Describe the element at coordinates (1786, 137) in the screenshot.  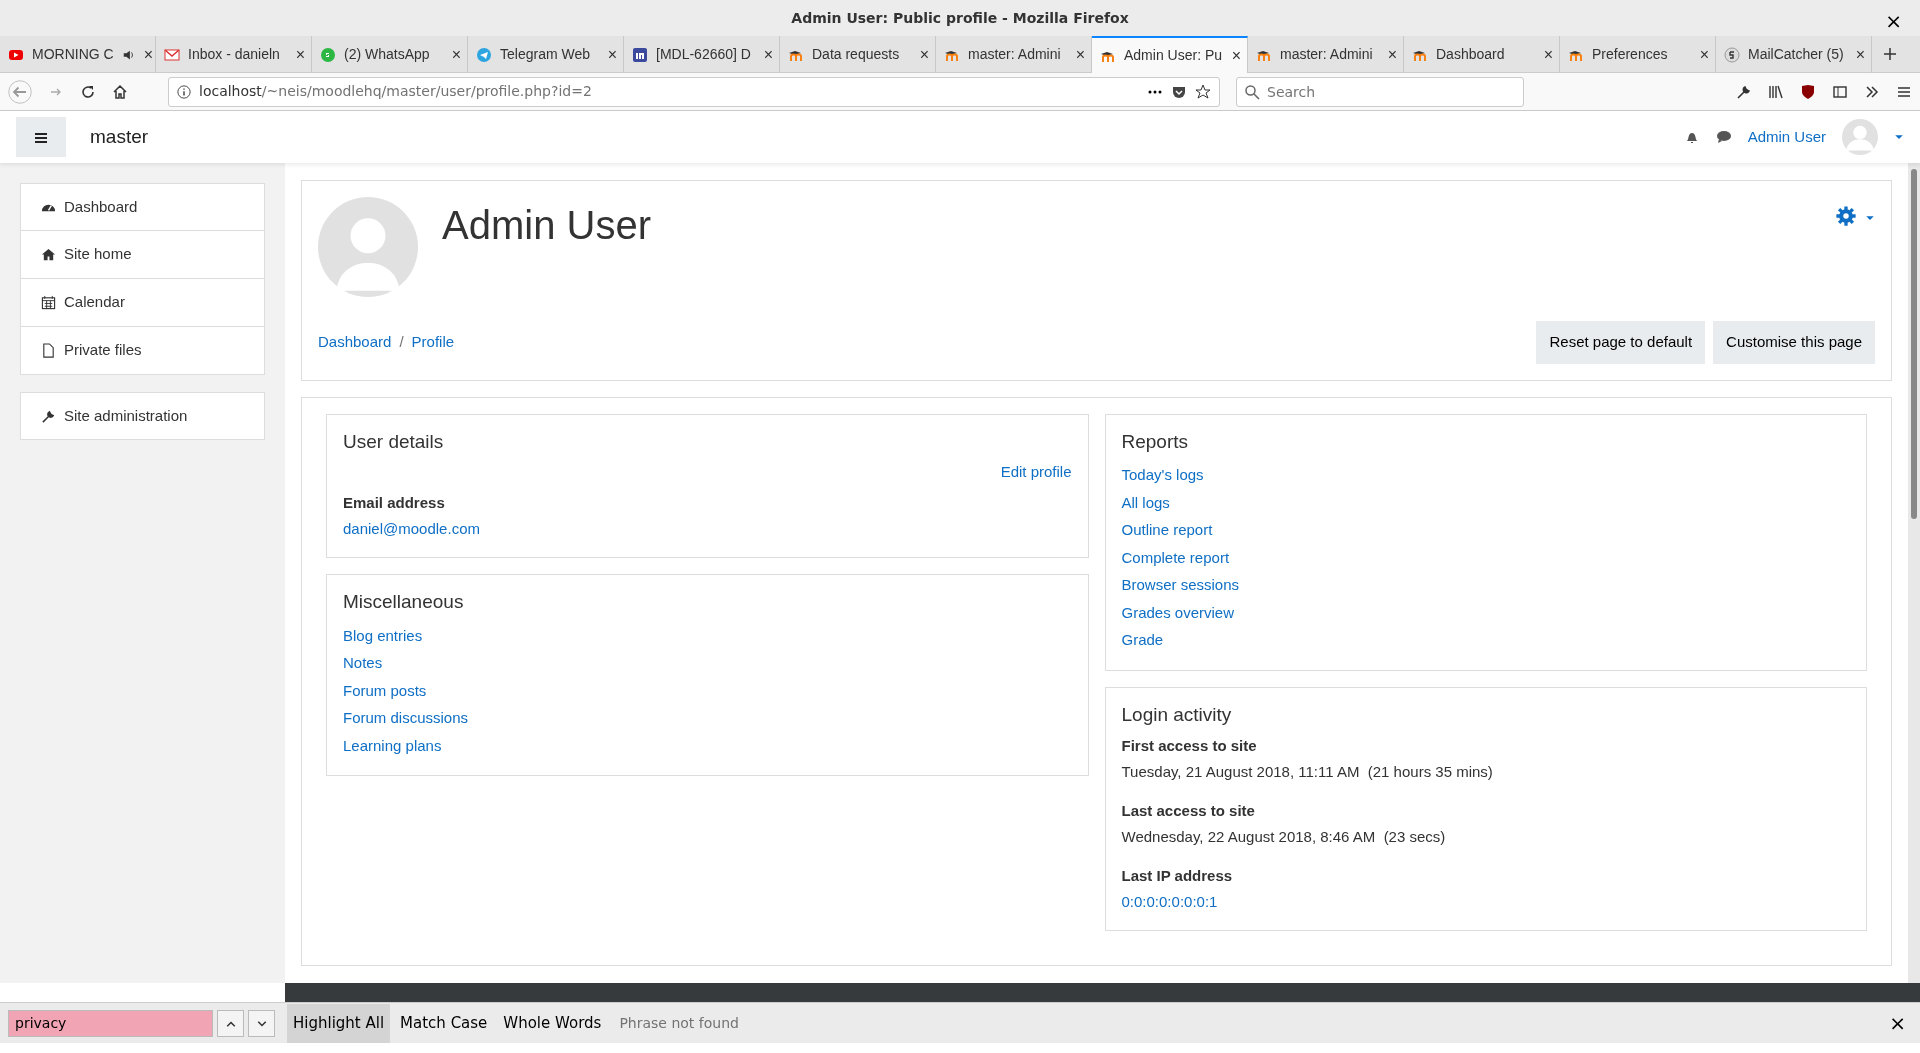
I see `user-menu-link: Admin User` at that location.